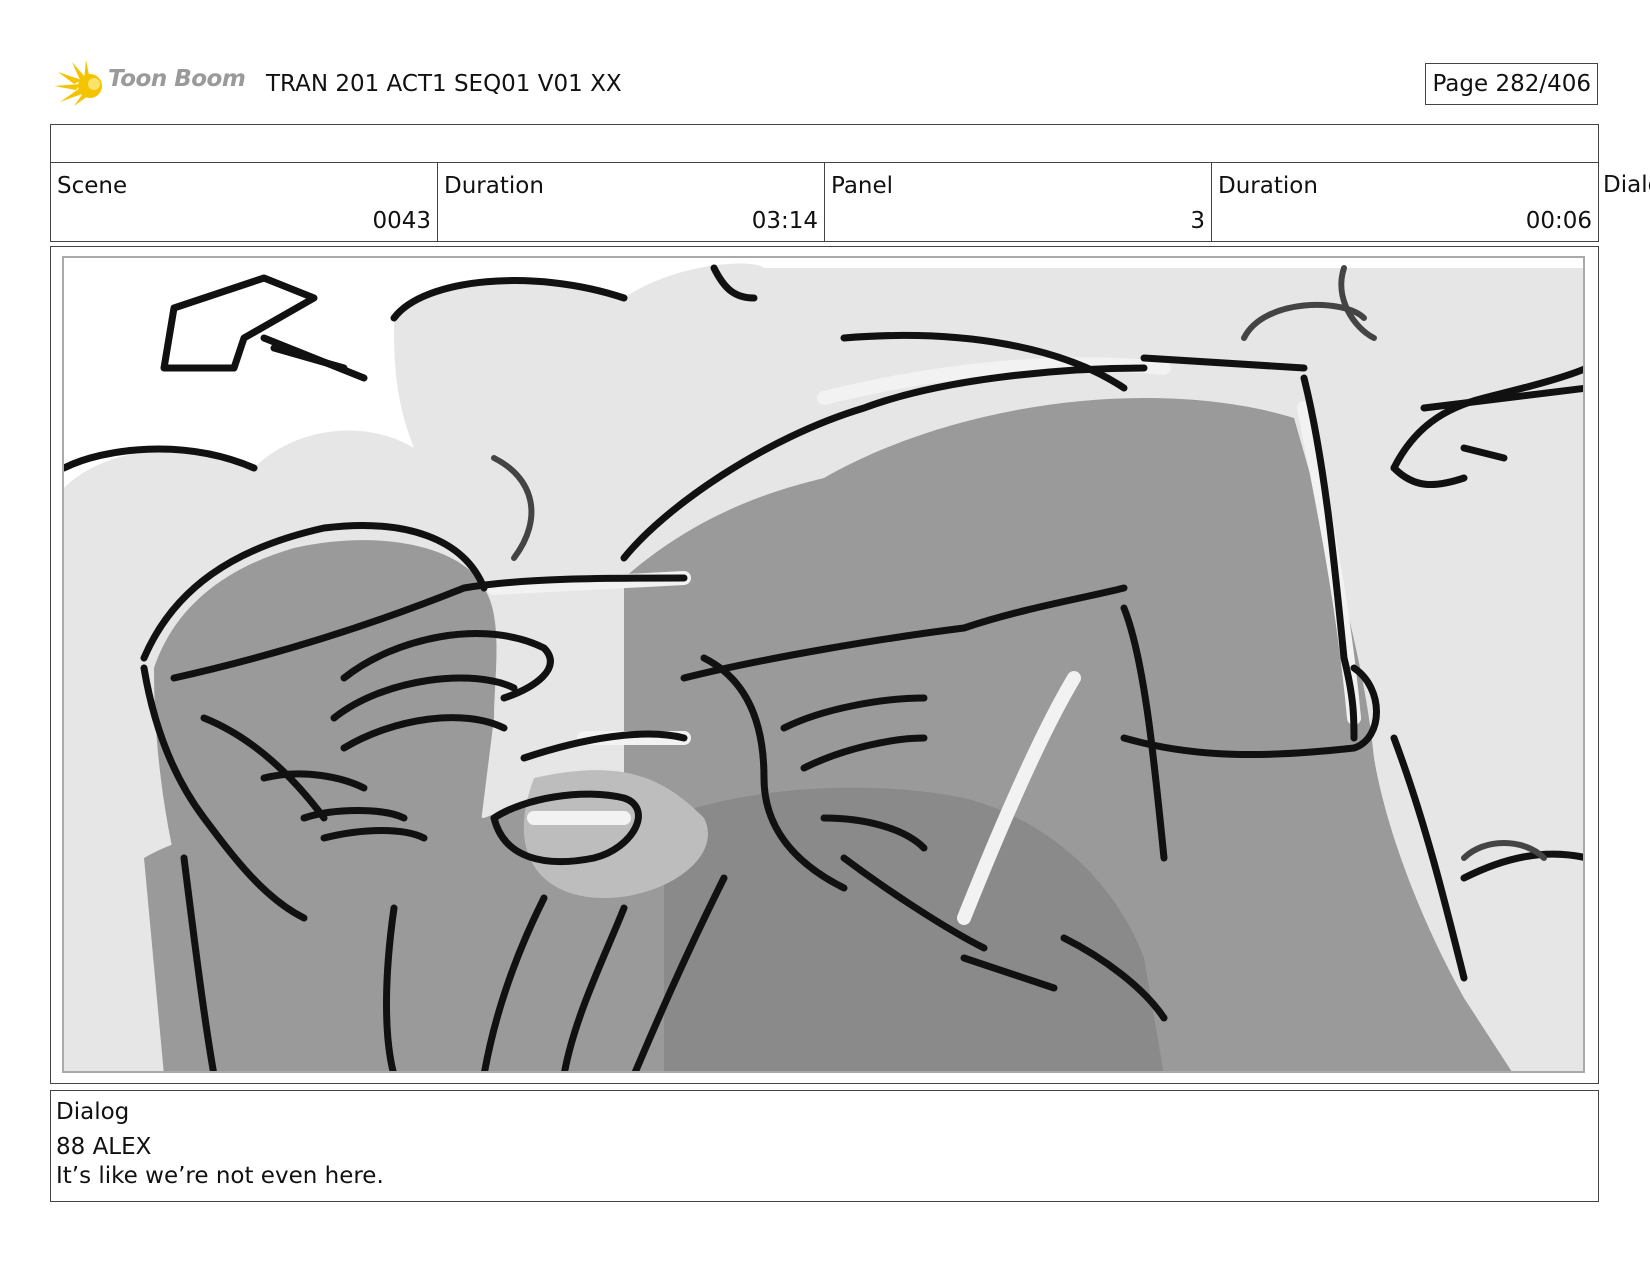  I want to click on dialog-text: It’s like we’re not even here., so click(220, 1176).